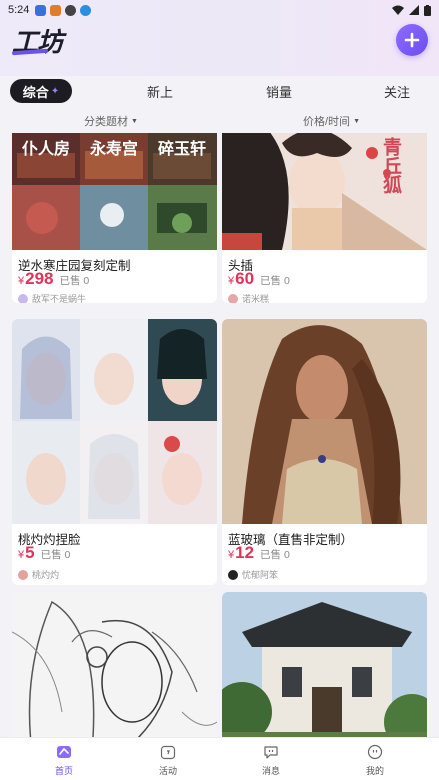  I want to click on seller-row: 诺米糕, so click(248, 297).